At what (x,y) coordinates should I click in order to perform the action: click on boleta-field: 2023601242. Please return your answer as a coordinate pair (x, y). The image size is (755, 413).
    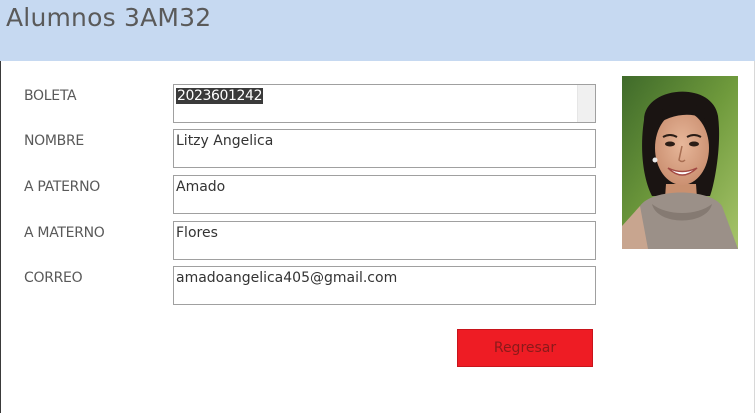
    Looking at the image, I should click on (384, 103).